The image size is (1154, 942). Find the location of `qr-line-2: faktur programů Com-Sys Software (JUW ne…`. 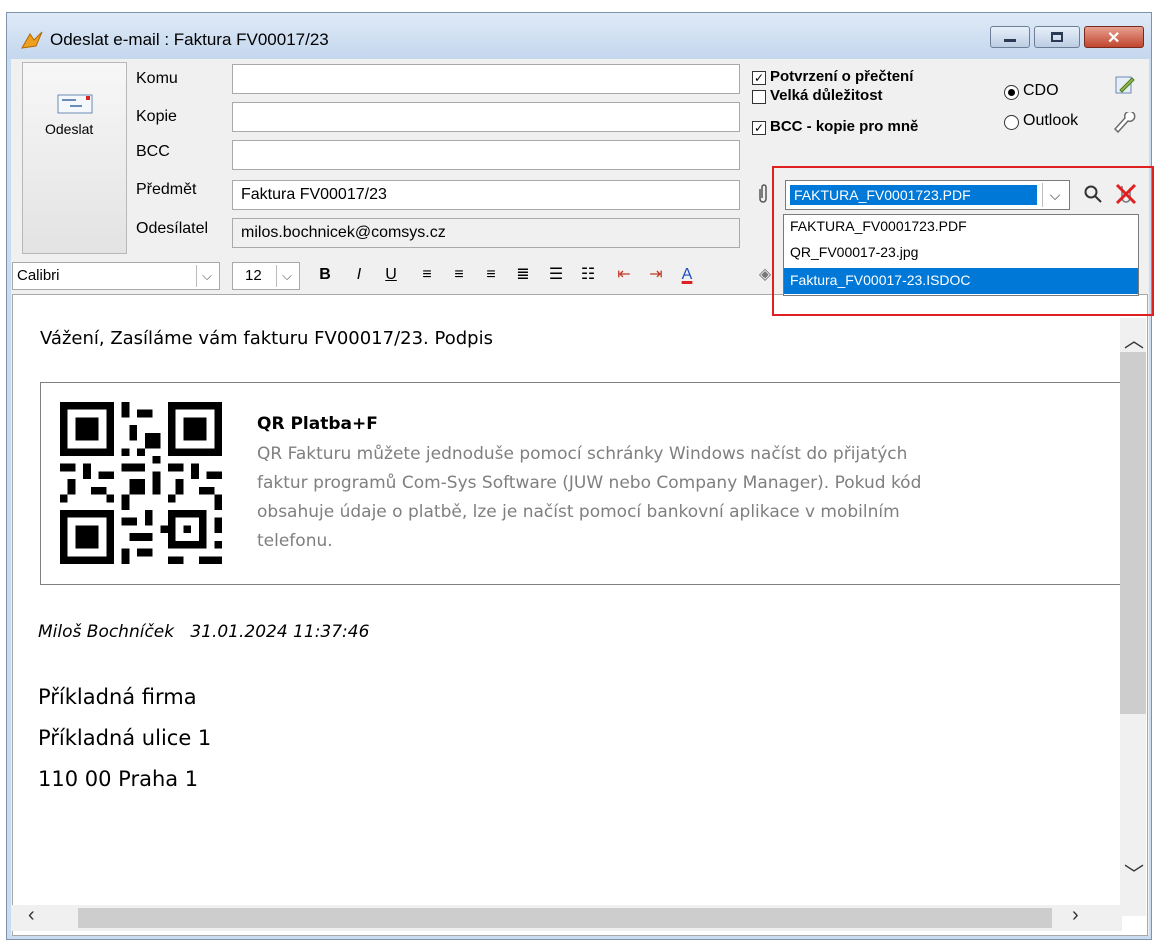

qr-line-2: faktur programů Com-Sys Software (JUW ne… is located at coordinates (589, 483).